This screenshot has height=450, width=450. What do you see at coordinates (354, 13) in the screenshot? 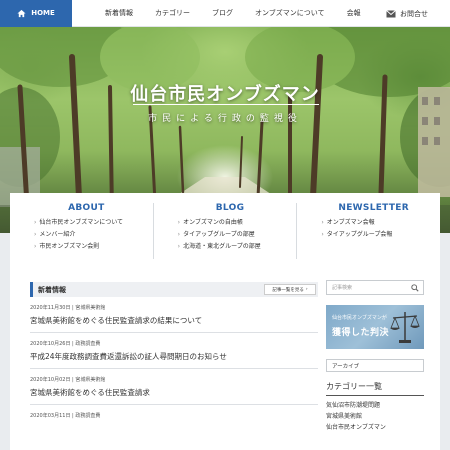
I see `nav-item-newsletter: 会報` at bounding box center [354, 13].